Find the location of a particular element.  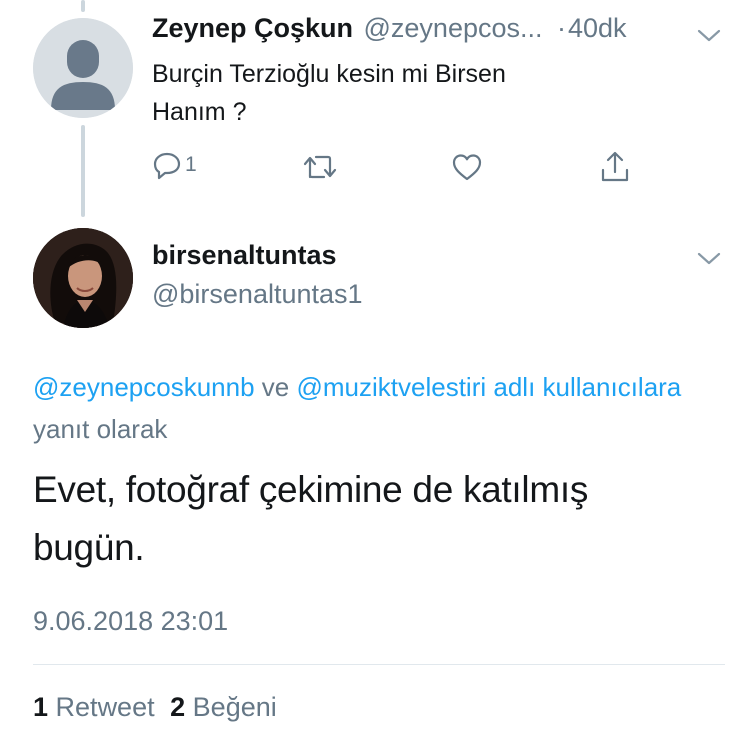

like-count: 2 is located at coordinates (178, 707).